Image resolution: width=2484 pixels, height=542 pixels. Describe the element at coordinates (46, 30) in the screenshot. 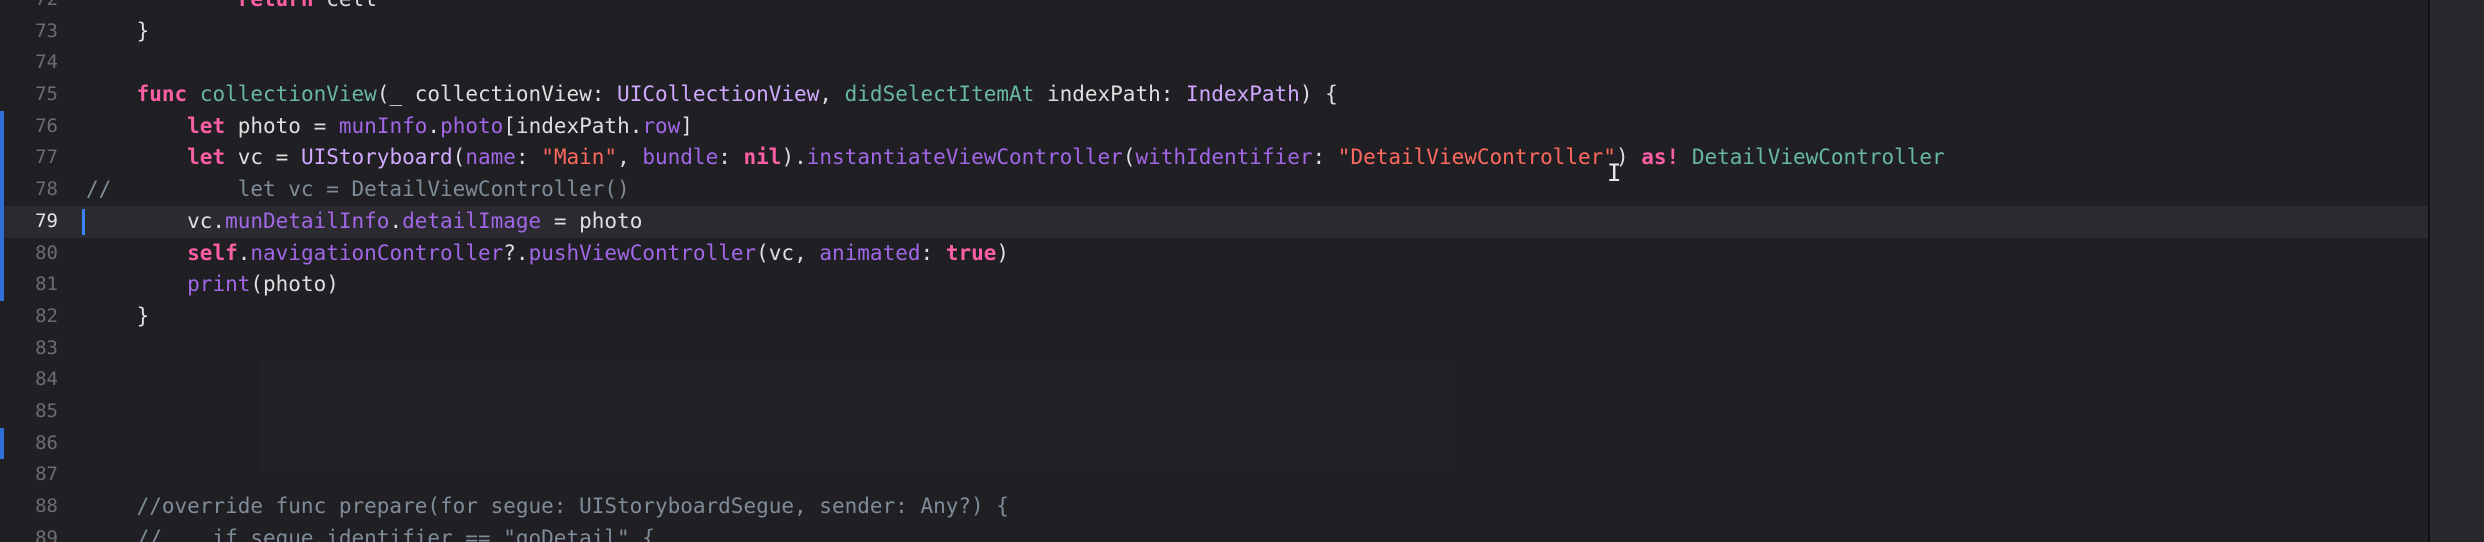

I see `line-number: 73` at that location.